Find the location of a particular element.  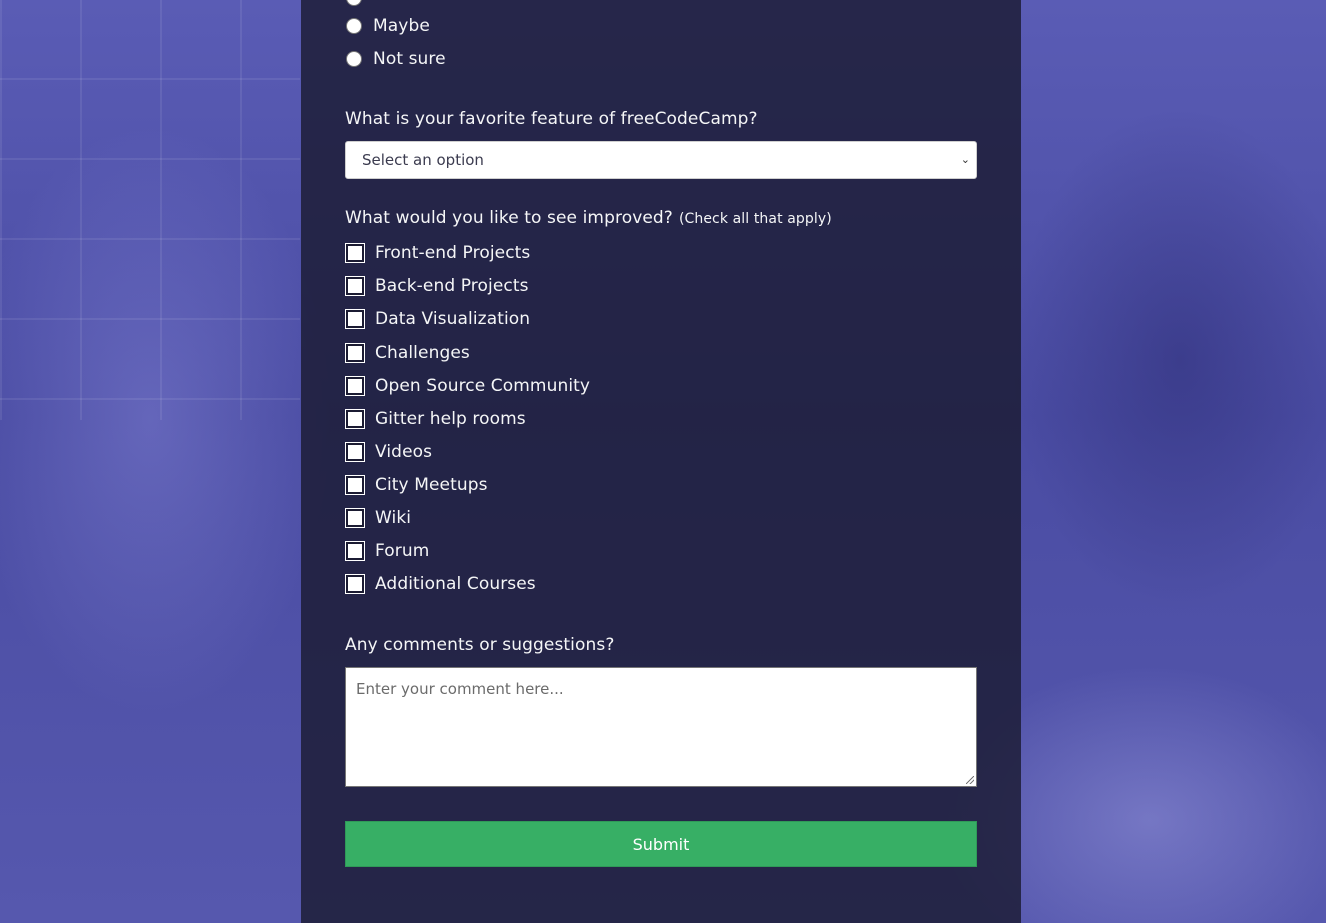

checkbox-label: Additional Courses is located at coordinates (455, 584).